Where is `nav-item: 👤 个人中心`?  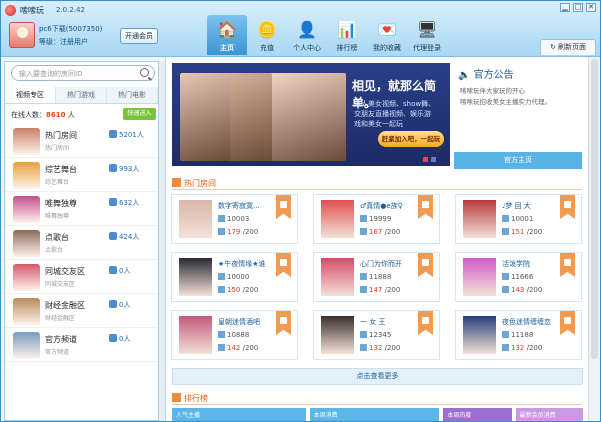
nav-item: 👤 个人中心 is located at coordinates (307, 35).